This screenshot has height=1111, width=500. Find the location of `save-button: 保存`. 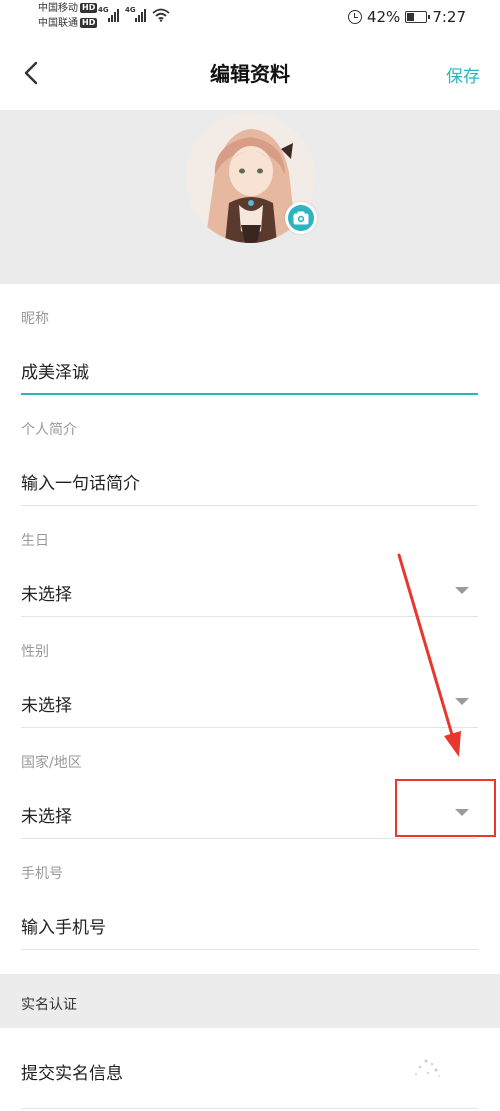

save-button: 保存 is located at coordinates (463, 74).